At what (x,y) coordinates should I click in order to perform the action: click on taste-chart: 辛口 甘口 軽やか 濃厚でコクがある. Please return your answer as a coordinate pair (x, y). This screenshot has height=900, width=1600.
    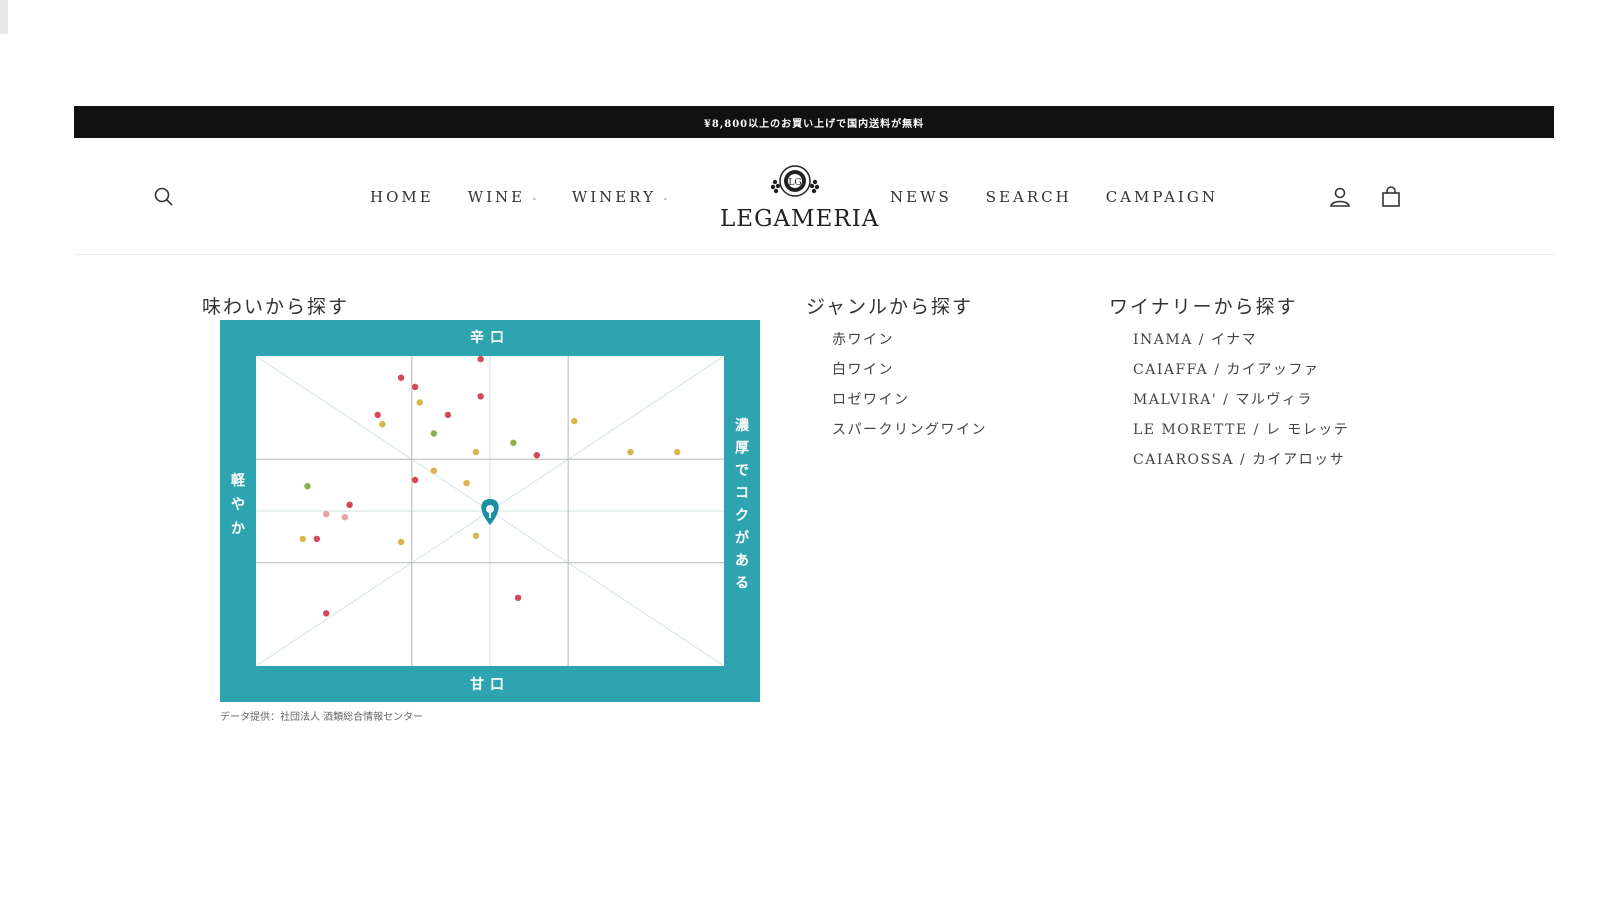
    Looking at the image, I should click on (490, 511).